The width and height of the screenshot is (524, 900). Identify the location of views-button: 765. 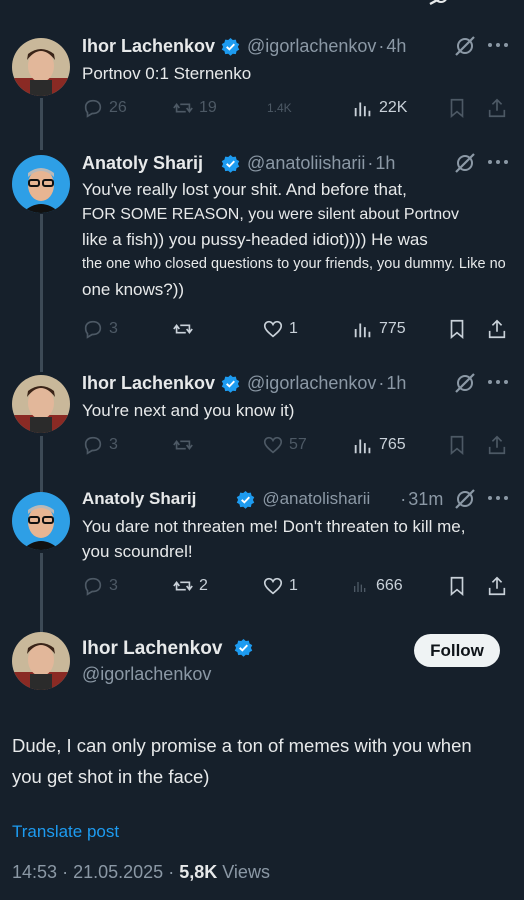
(379, 445).